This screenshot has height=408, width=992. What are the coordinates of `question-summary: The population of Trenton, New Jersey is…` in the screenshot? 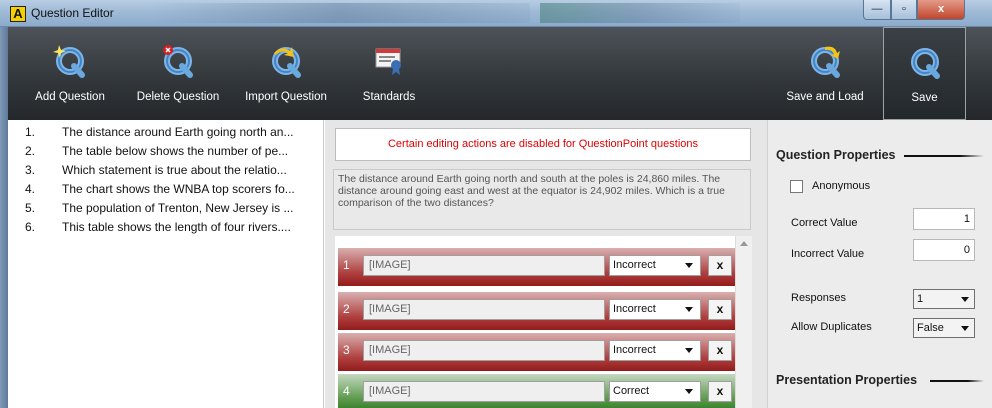 It's located at (178, 208).